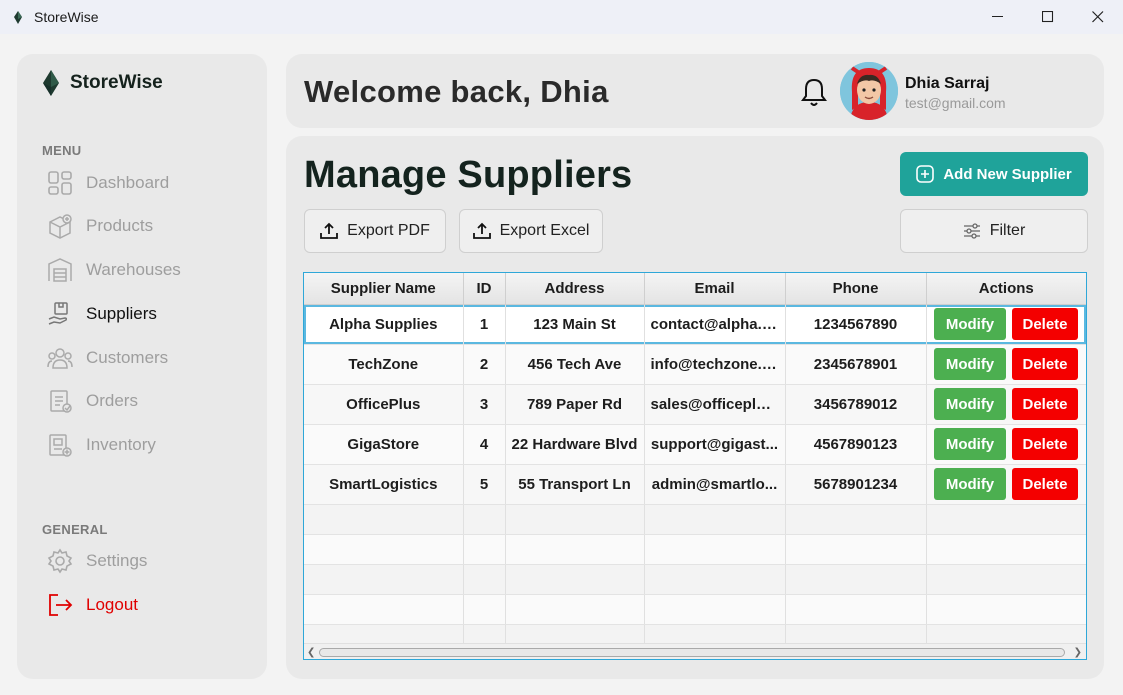 Image resolution: width=1123 pixels, height=695 pixels. What do you see at coordinates (60, 314) in the screenshot?
I see `suppliers-icon` at bounding box center [60, 314].